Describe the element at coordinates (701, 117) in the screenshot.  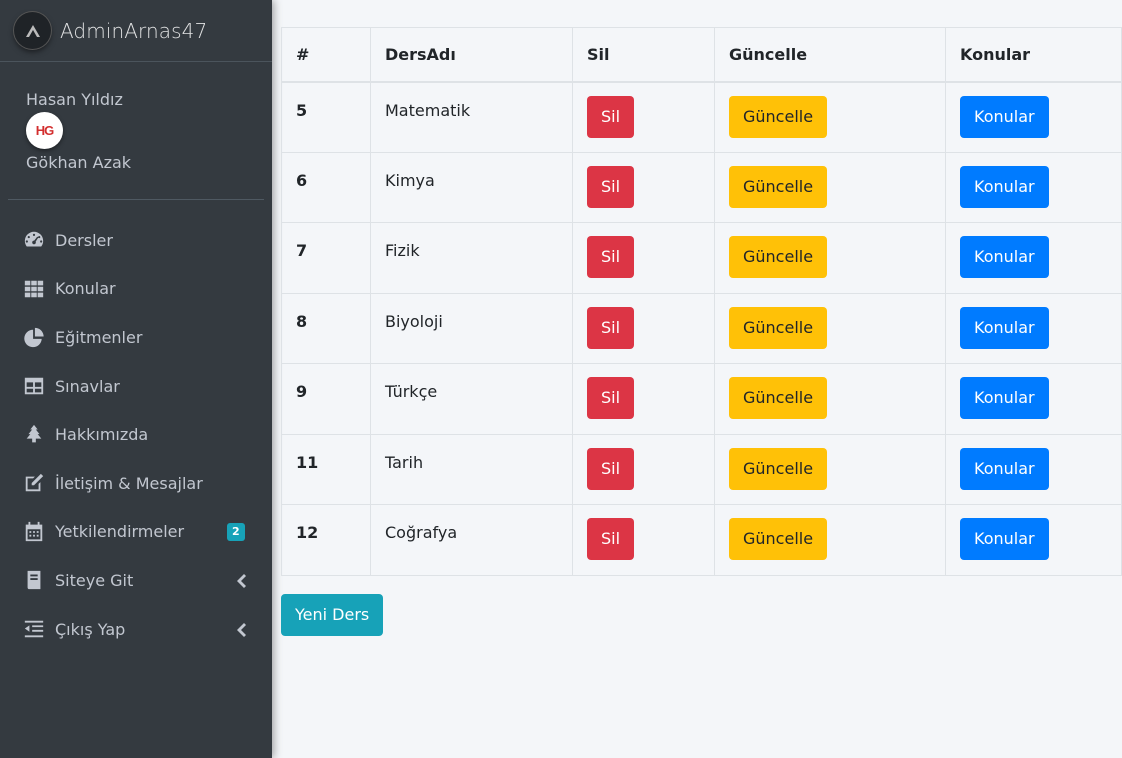
I see `table-row: 5 Matematik Sil Güncelle Konular` at that location.